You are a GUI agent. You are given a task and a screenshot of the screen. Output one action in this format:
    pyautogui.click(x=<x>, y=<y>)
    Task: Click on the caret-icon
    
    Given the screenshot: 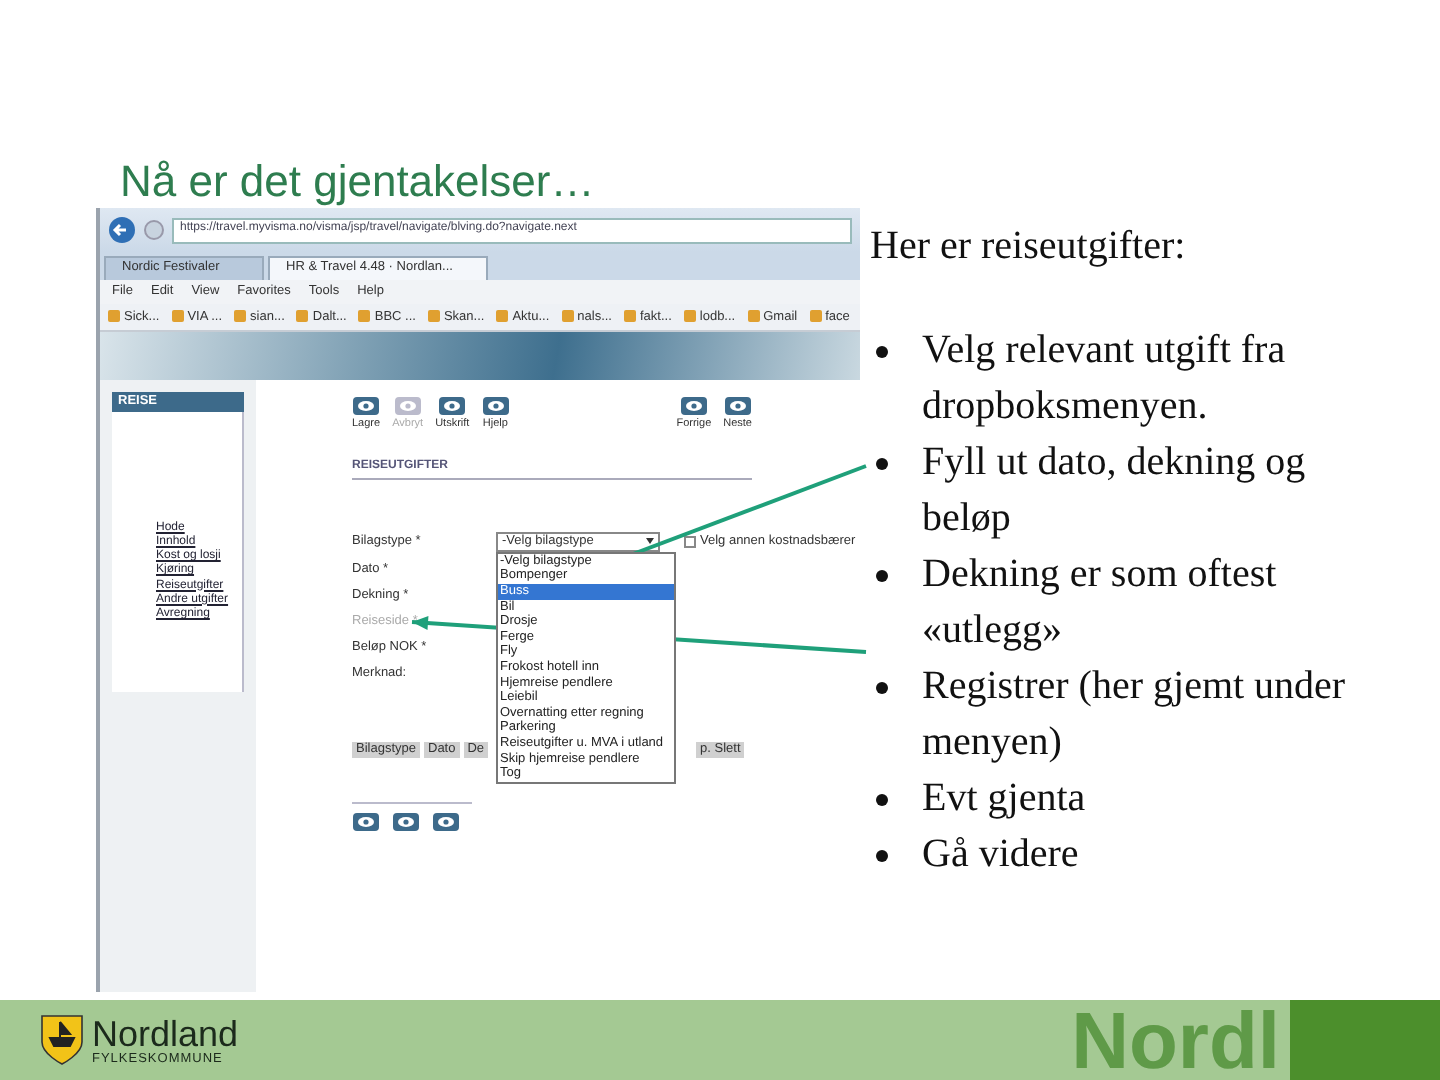 What is the action you would take?
    pyautogui.click(x=650, y=541)
    